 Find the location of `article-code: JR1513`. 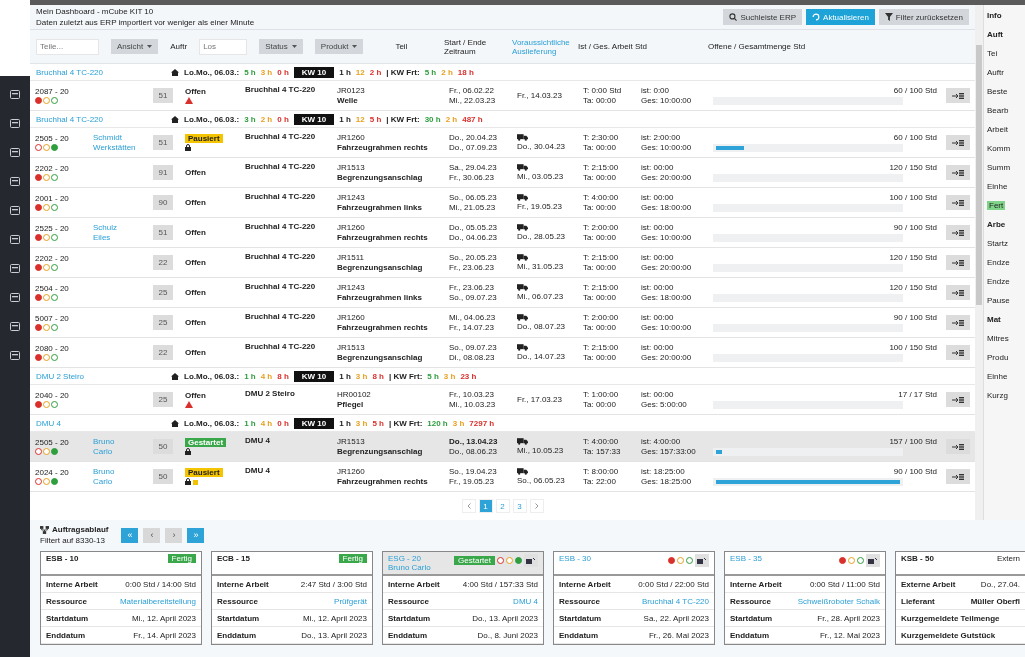

article-code: JR1513 is located at coordinates (351, 347).